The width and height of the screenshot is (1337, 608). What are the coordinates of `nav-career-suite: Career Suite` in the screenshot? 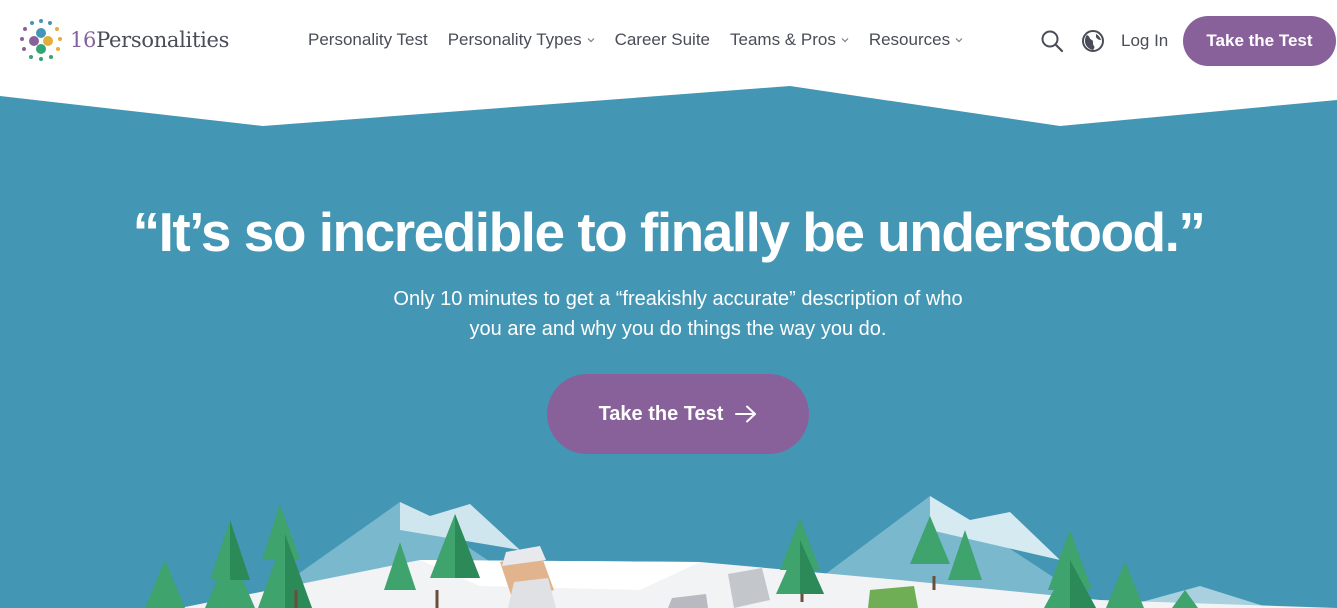 It's located at (662, 40).